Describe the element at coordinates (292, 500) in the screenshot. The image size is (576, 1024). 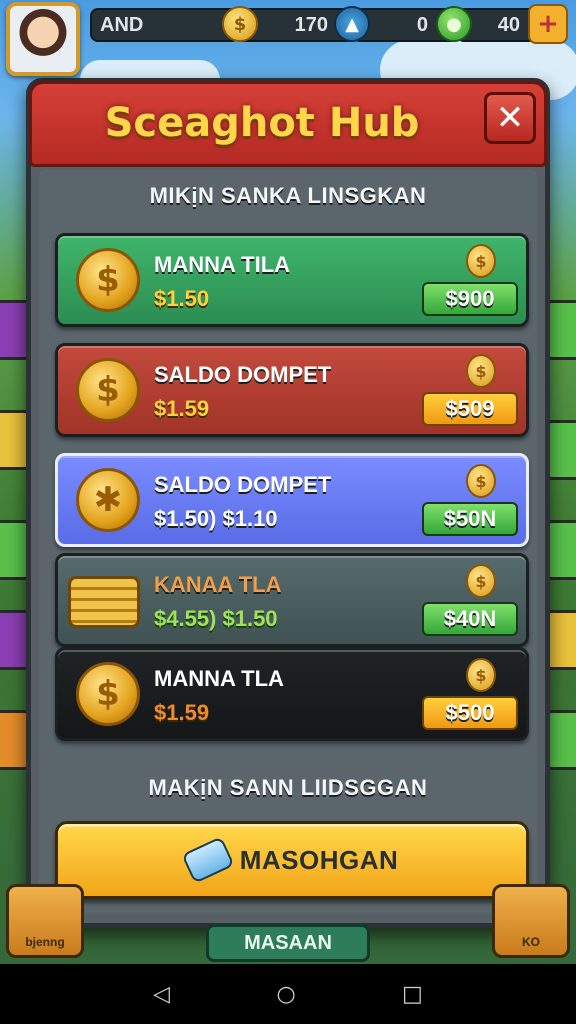
I see `offer-card: ✱ SALDO DOMPET $1.50) $1.10 $ $50N` at that location.